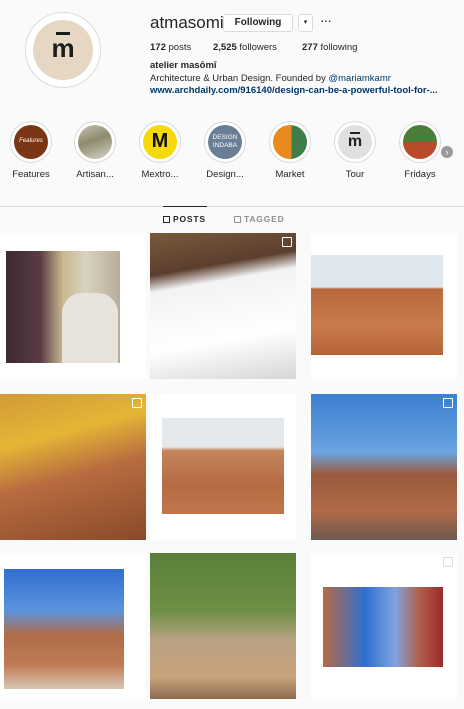  What do you see at coordinates (420, 142) in the screenshot?
I see `fridays-cover-icon` at bounding box center [420, 142].